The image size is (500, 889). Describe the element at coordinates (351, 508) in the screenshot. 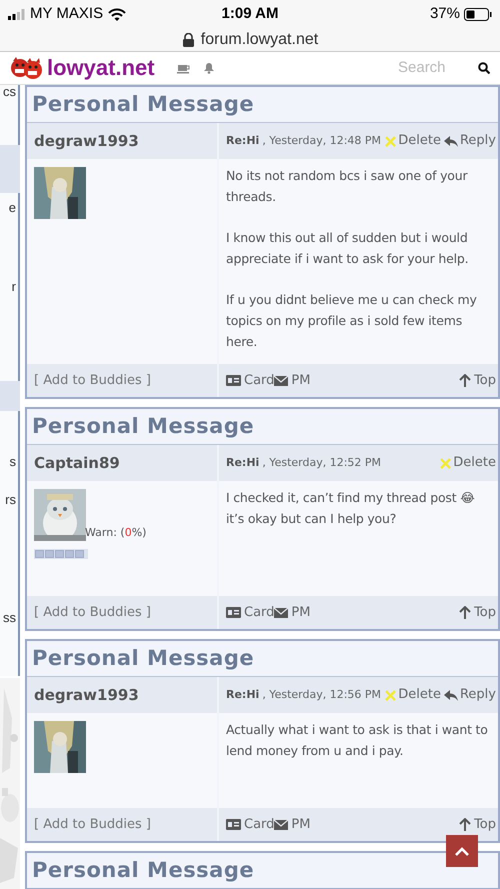

I see `message-paragraph: I checked it, can’t find my thread post 😂 it’s okay but can I help you?` at that location.